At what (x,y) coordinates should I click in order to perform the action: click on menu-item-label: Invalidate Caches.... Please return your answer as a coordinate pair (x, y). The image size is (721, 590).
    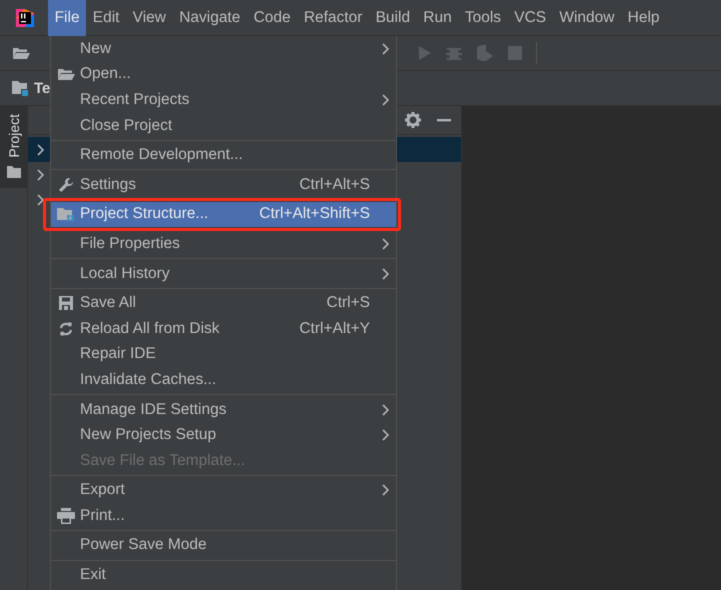
    Looking at the image, I should click on (149, 379).